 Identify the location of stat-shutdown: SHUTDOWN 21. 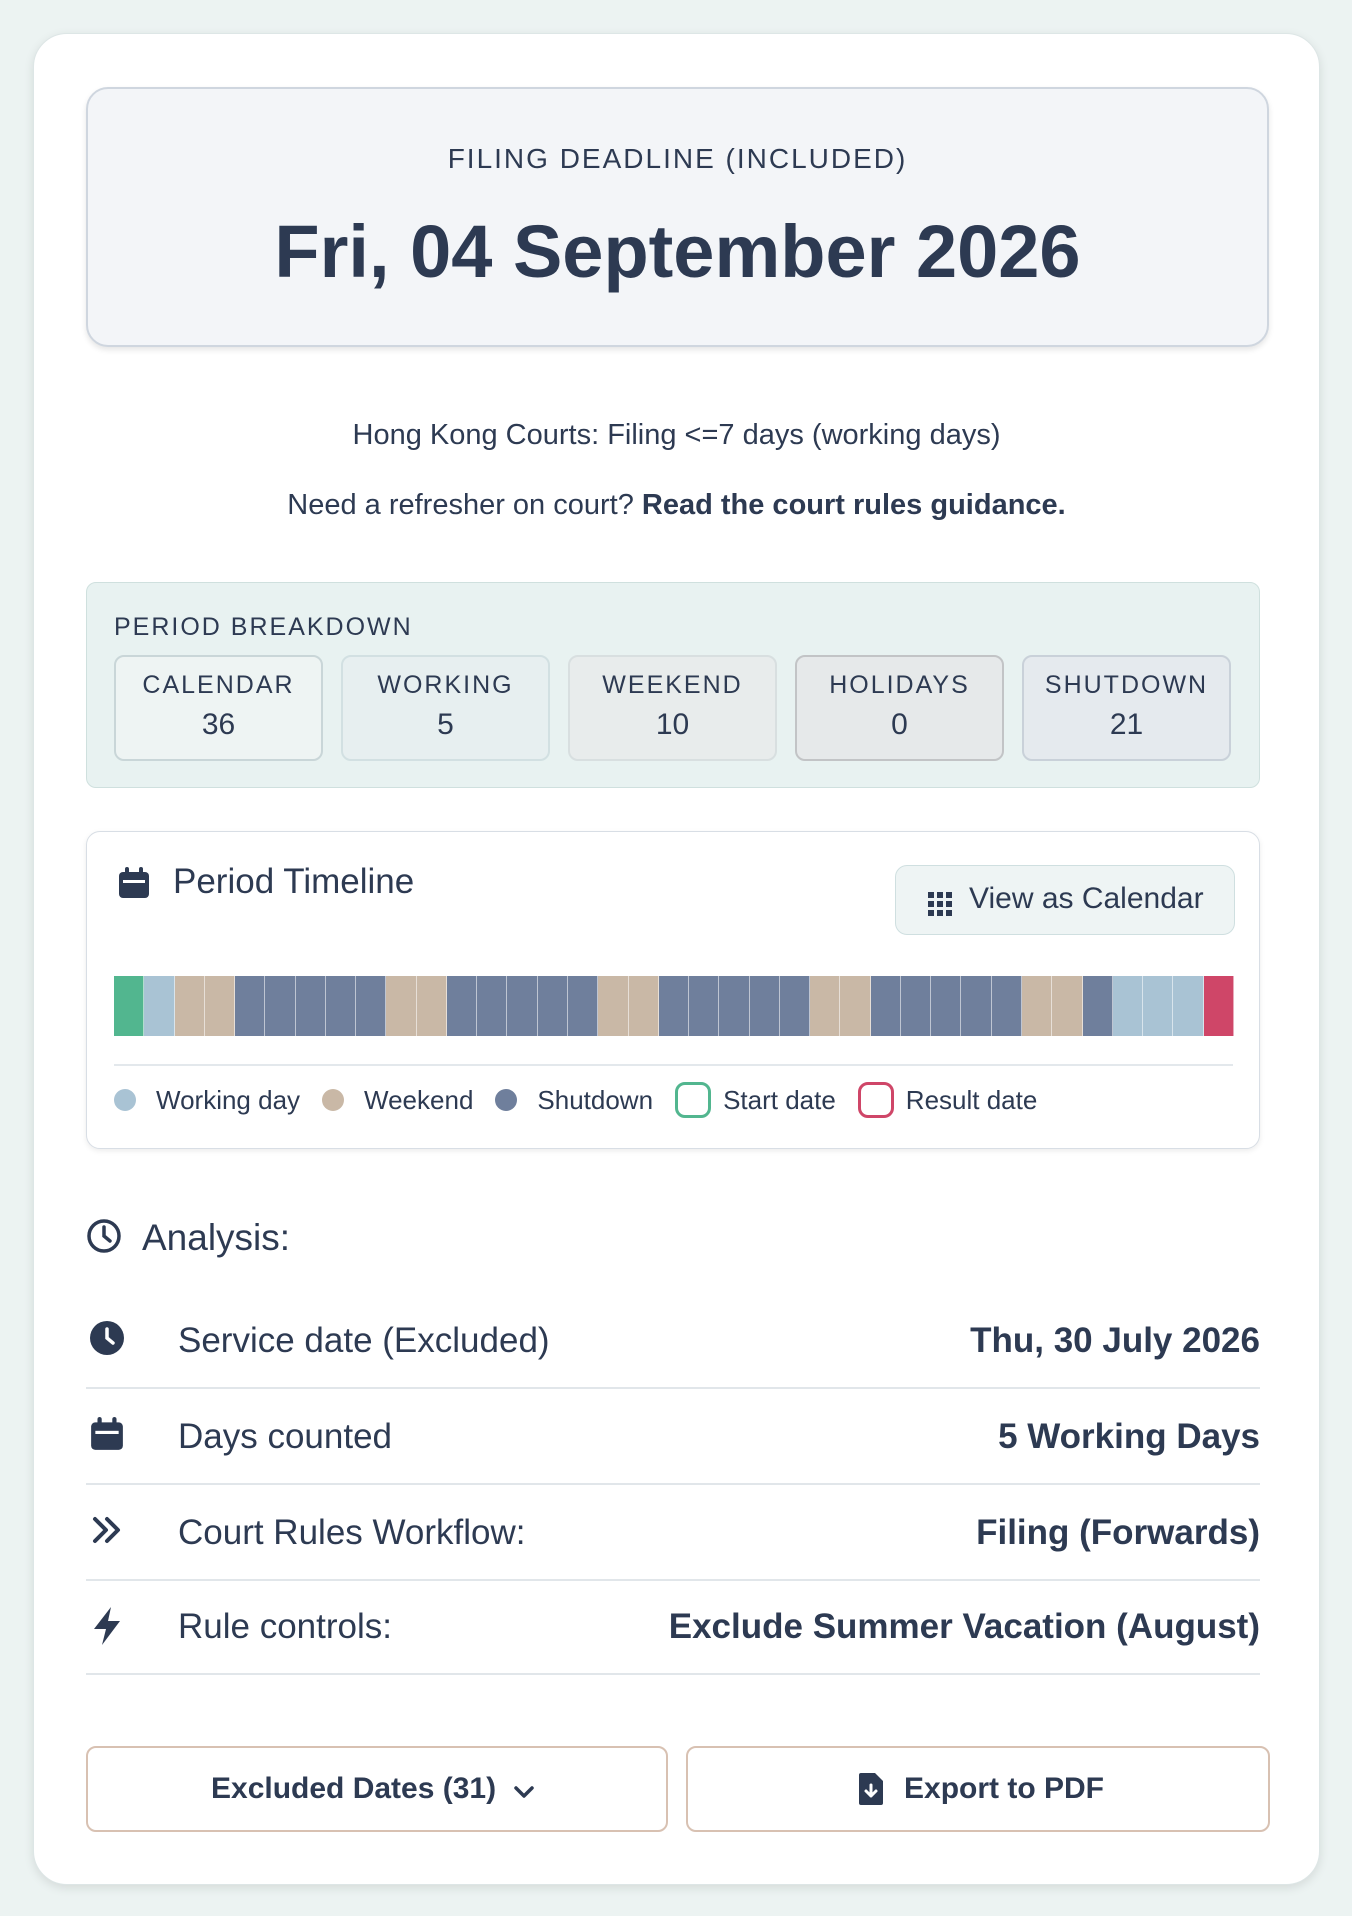
(1126, 708).